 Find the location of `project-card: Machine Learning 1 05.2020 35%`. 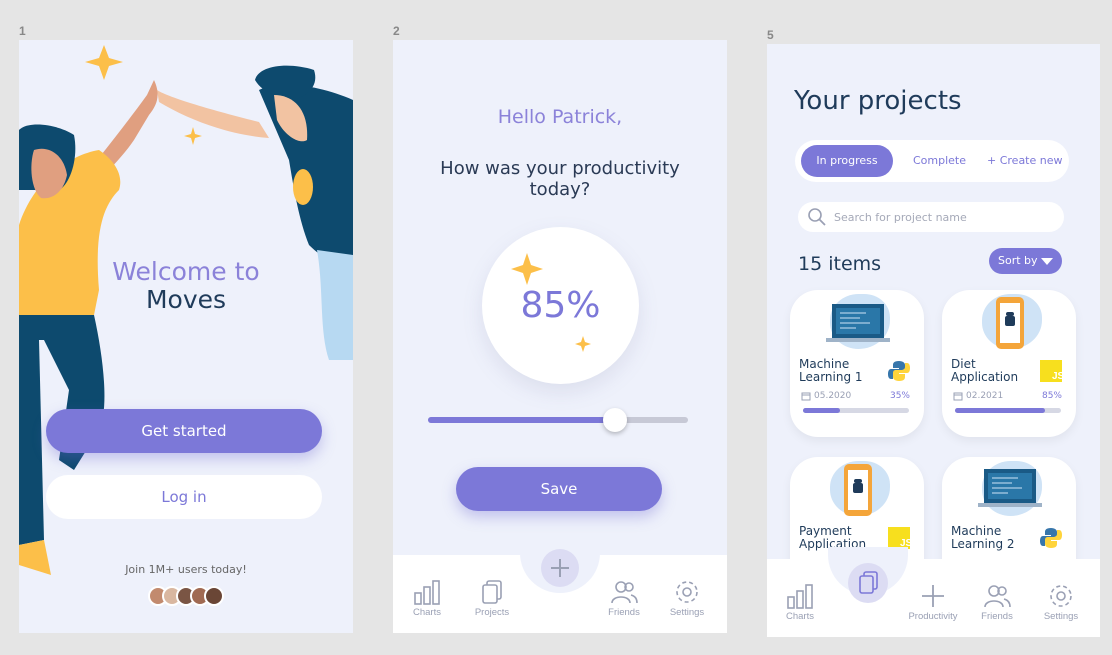

project-card: Machine Learning 1 05.2020 35% is located at coordinates (857, 363).